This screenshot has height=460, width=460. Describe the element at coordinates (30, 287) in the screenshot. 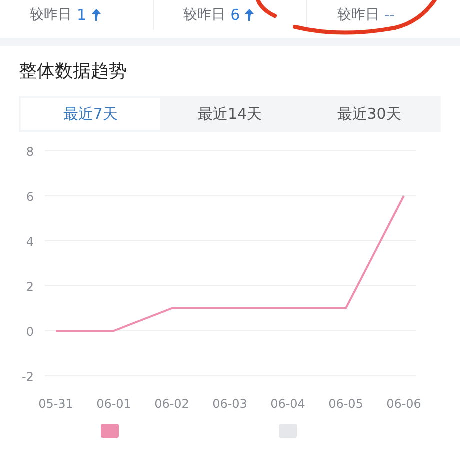

I see `y-tick-label: 2` at that location.